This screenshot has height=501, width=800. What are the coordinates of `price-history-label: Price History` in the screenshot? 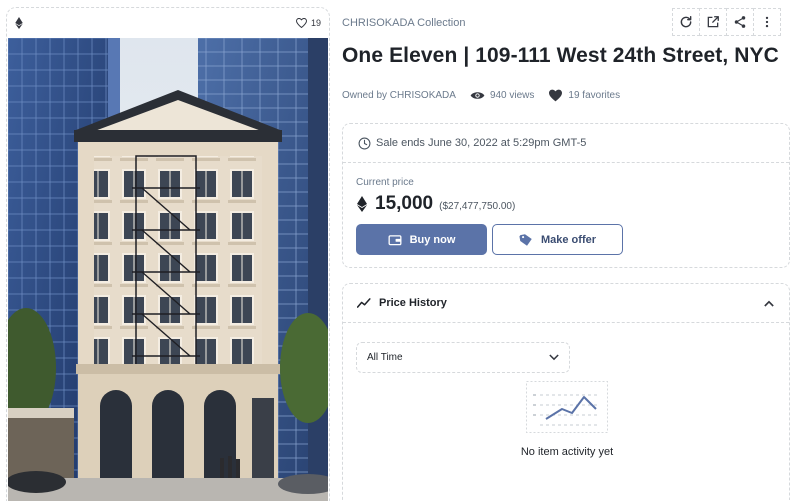 It's located at (413, 303).